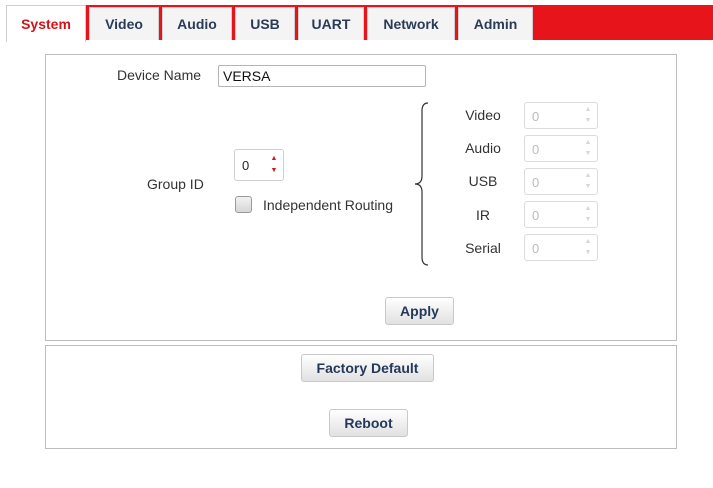 This screenshot has height=488, width=713. Describe the element at coordinates (175, 184) in the screenshot. I see `group-id-label: Group ID` at that location.